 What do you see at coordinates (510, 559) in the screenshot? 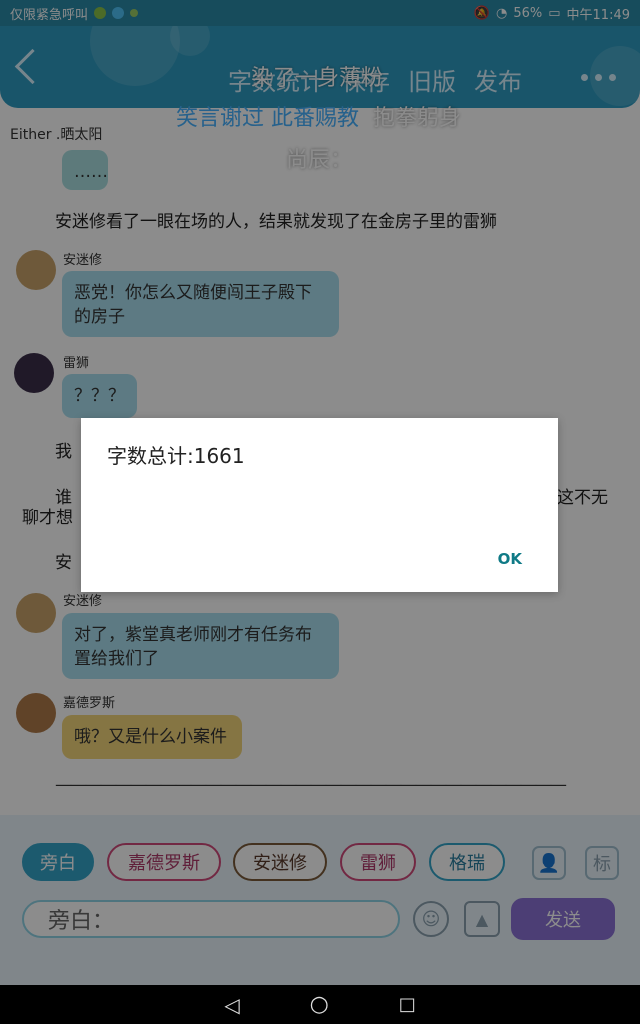
I see `ok-button: OK` at bounding box center [510, 559].